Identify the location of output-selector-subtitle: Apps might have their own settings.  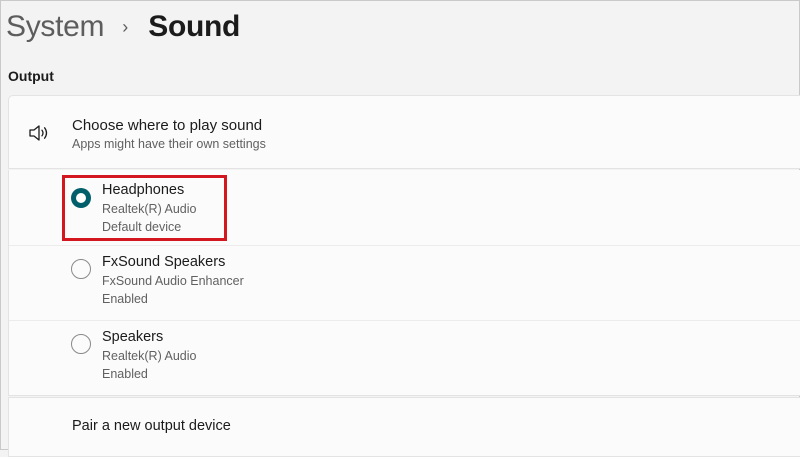
(169, 144).